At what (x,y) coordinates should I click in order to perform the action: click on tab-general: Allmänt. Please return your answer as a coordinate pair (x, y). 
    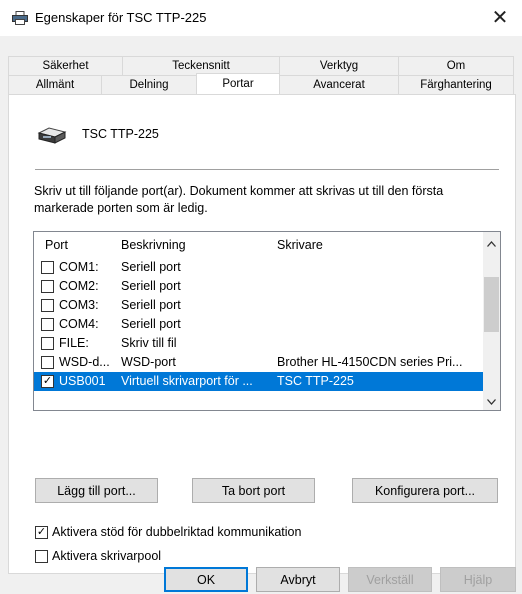
    Looking at the image, I should click on (55, 84).